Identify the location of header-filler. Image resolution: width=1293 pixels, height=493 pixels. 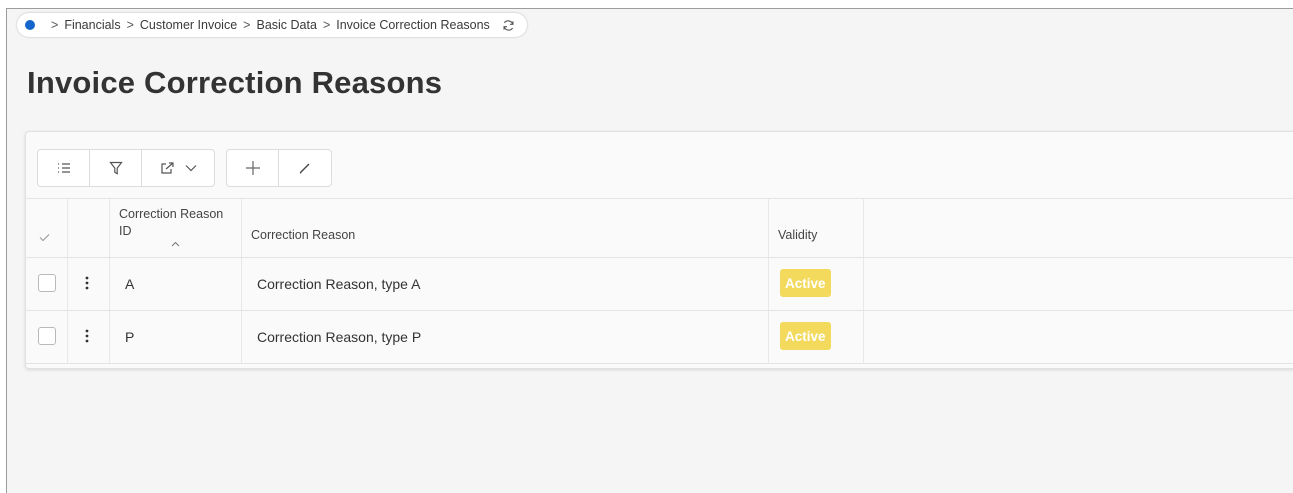
(1078, 228).